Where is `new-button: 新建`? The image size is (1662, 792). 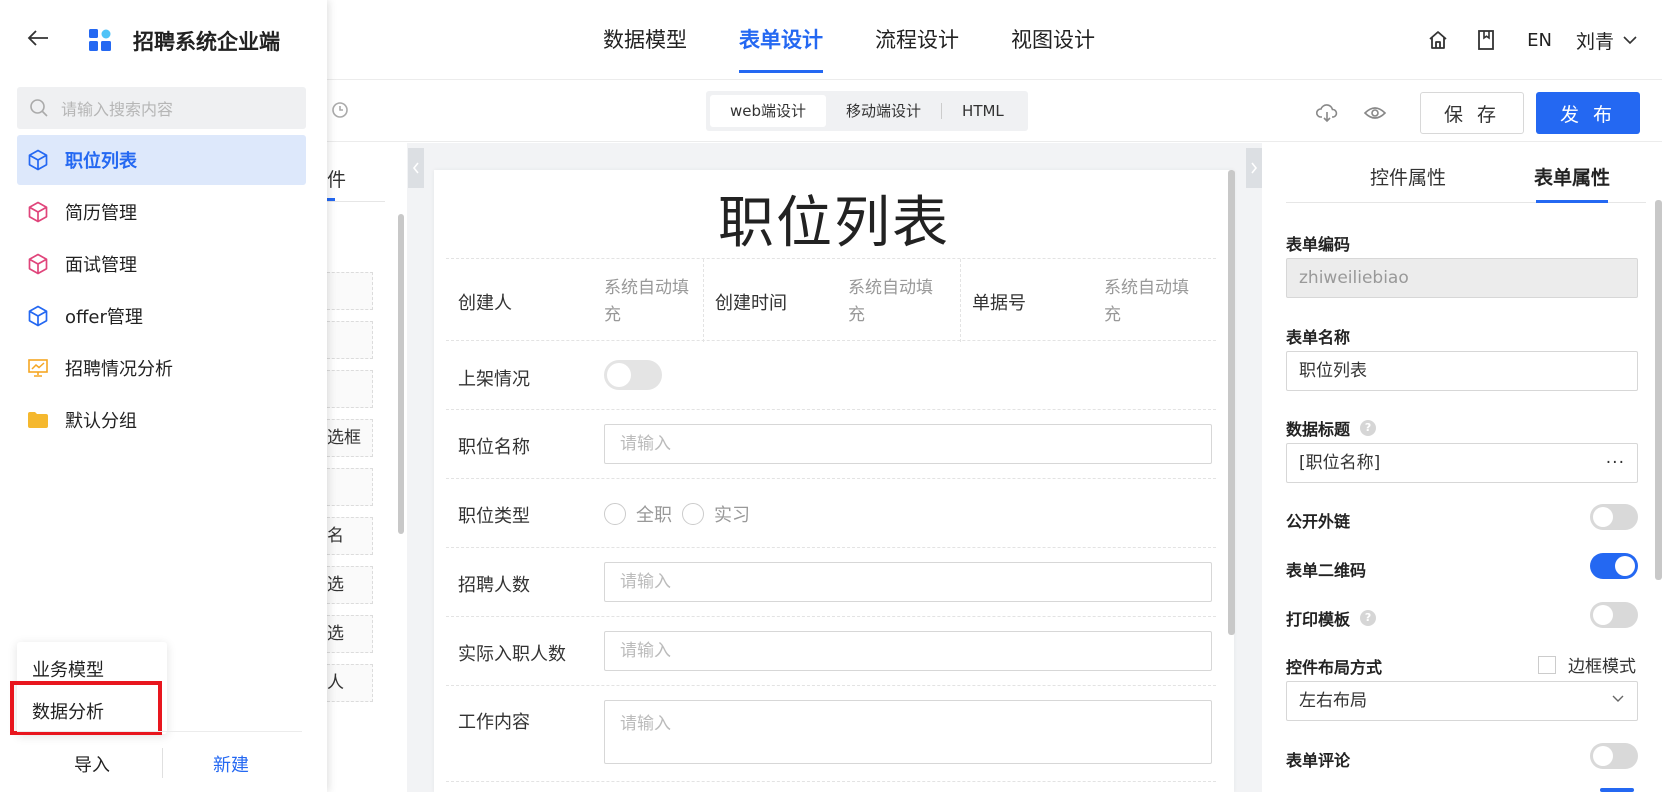
new-button: 新建 is located at coordinates (231, 764).